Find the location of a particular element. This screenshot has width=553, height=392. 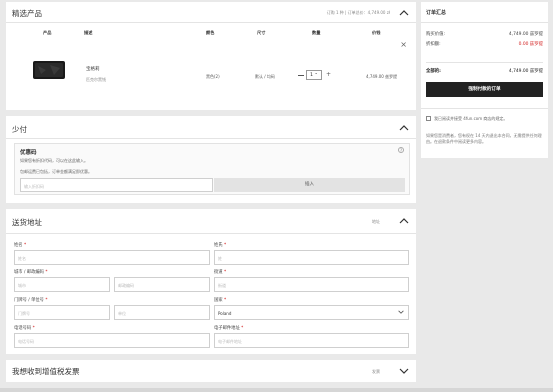

quantity-value: 1 is located at coordinates (312, 75).